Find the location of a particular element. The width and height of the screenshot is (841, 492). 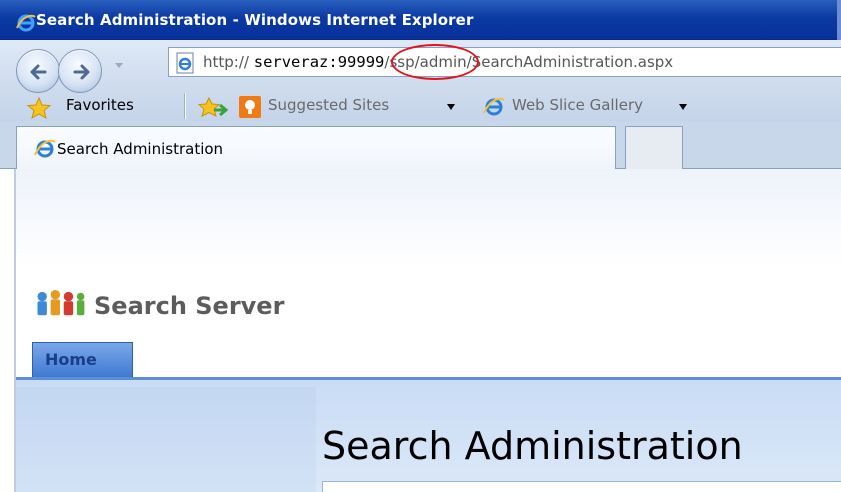

titlebar-edge is located at coordinates (839, 20).